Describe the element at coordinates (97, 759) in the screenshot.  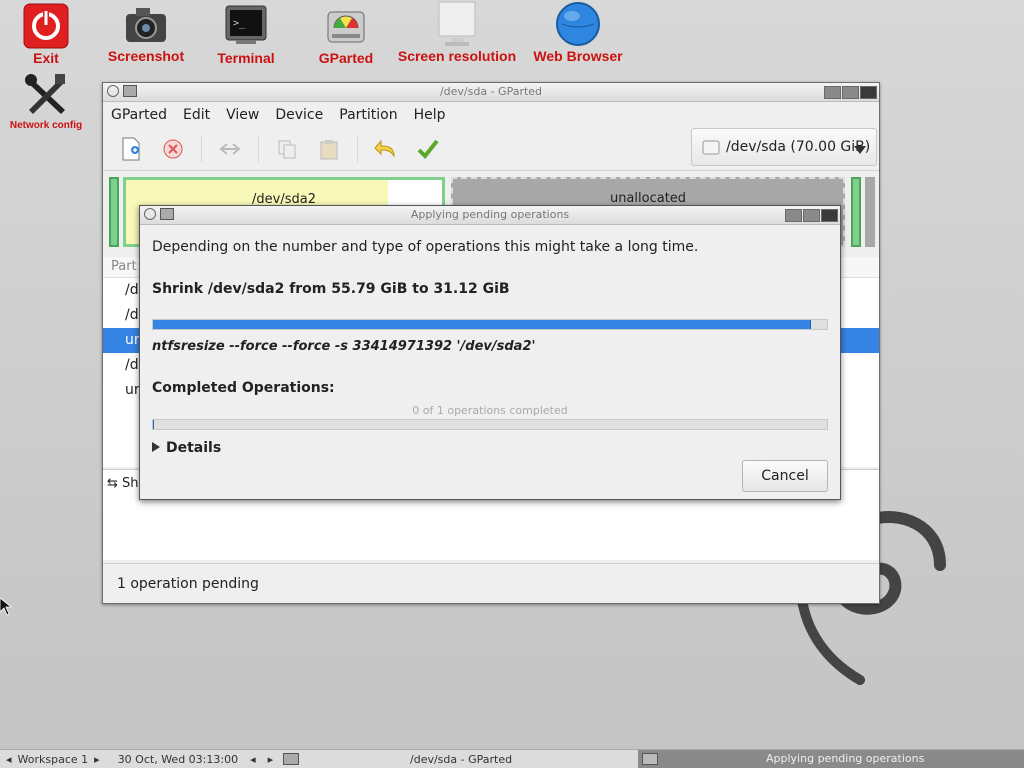
I see `workspace-next-icon: ▸` at that location.